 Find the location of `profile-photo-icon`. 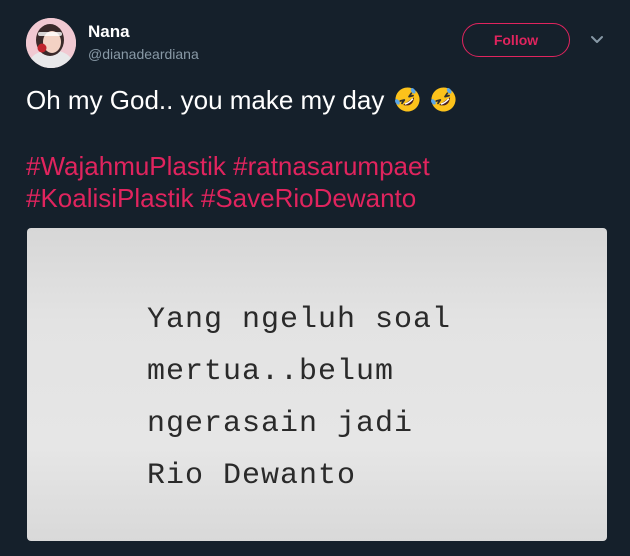

profile-photo-icon is located at coordinates (51, 43).